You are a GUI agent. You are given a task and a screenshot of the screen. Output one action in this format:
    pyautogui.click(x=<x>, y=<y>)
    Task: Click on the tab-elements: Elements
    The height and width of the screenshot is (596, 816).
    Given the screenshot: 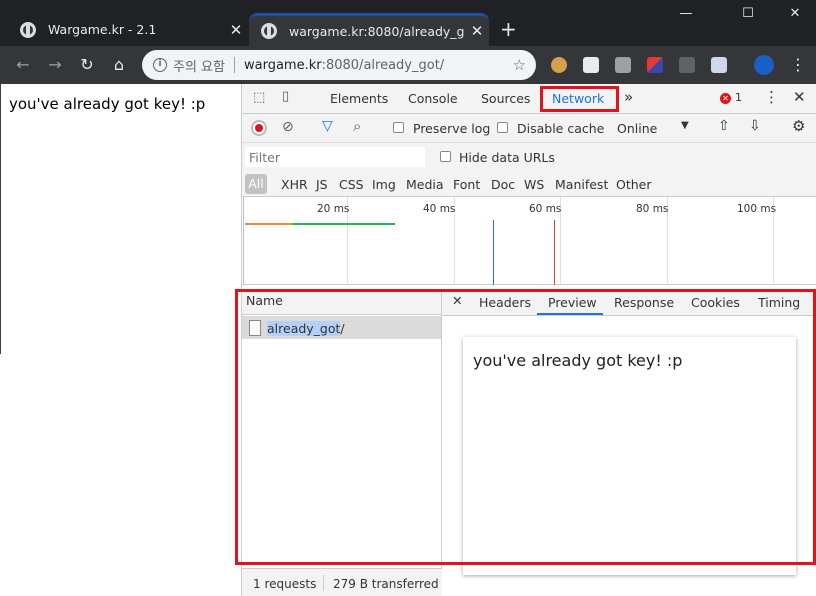 What is the action you would take?
    pyautogui.click(x=359, y=98)
    